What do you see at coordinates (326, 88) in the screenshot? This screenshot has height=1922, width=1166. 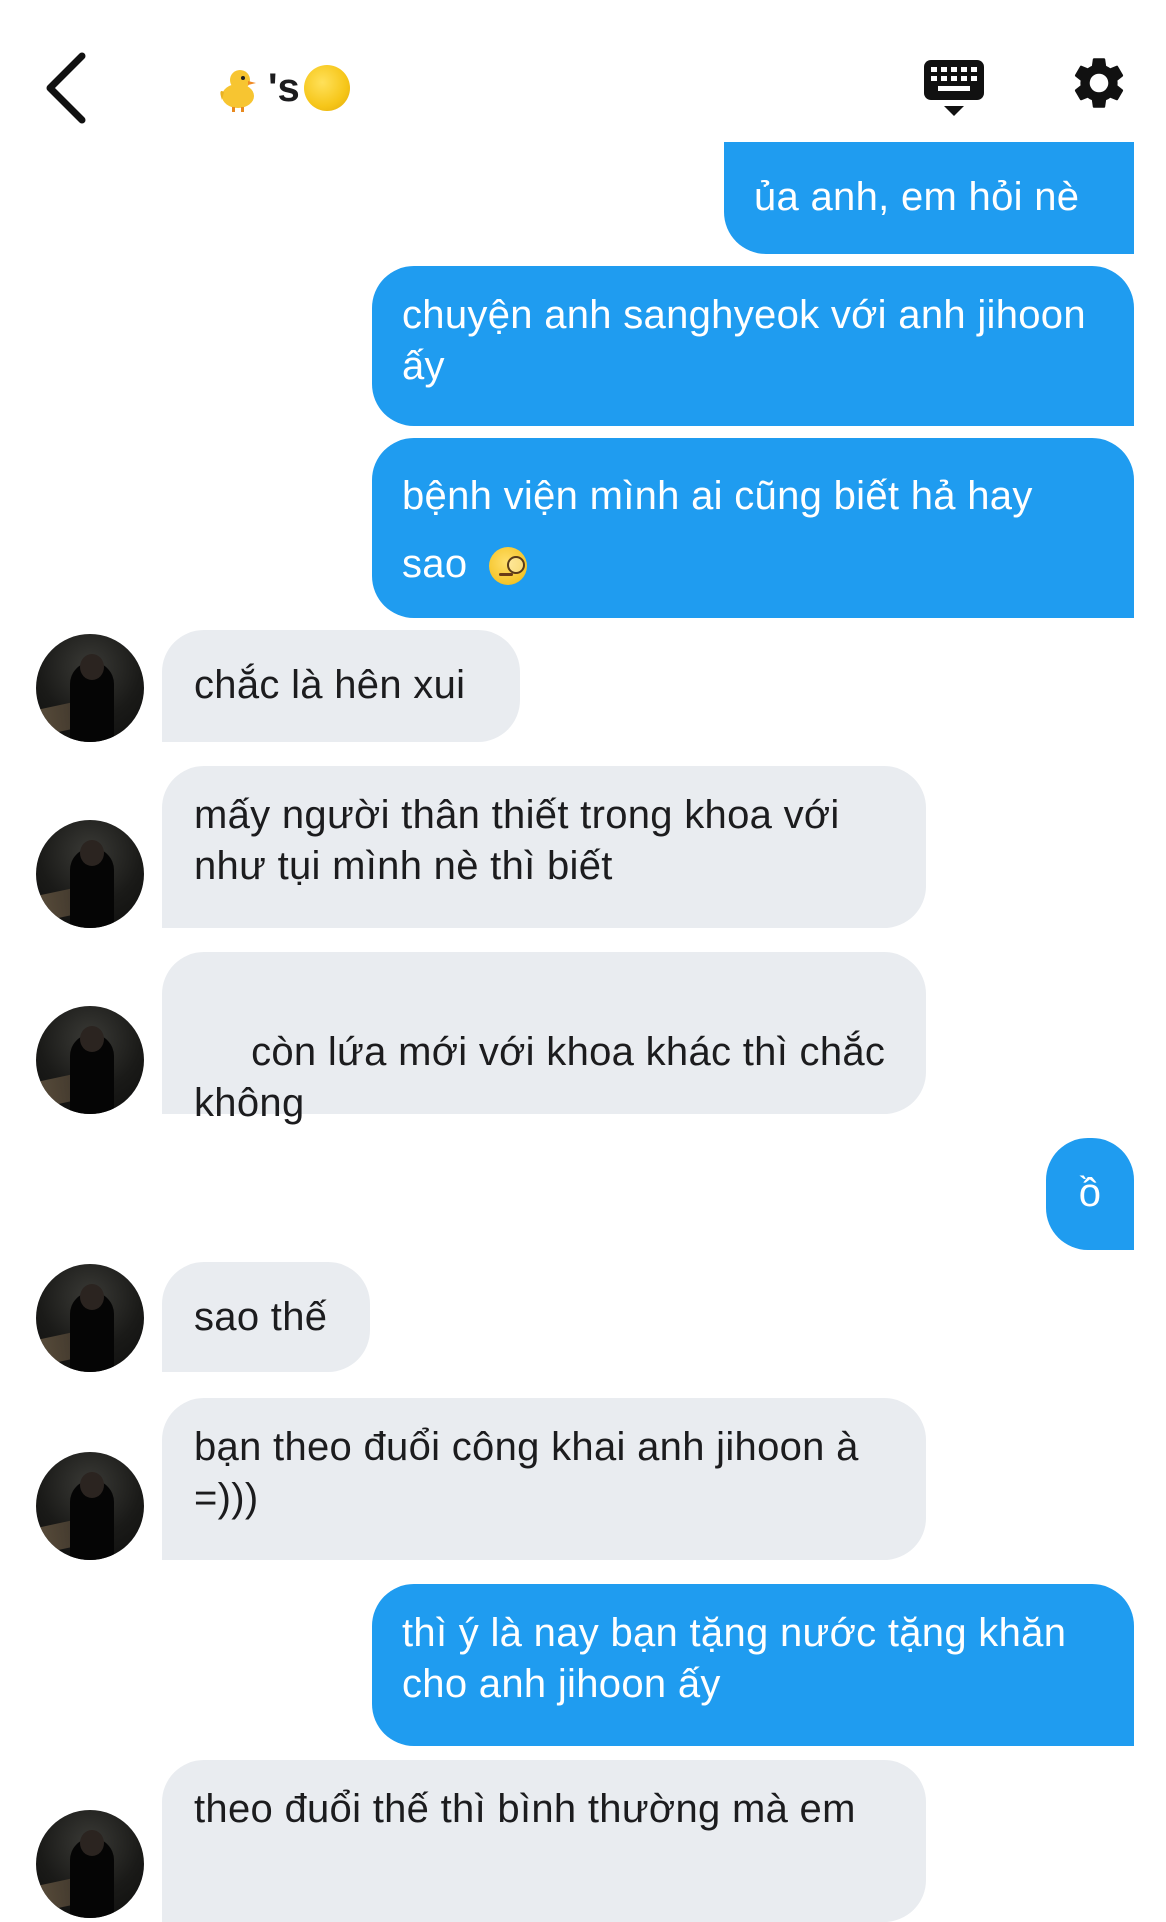 I see `full-moon-icon` at bounding box center [326, 88].